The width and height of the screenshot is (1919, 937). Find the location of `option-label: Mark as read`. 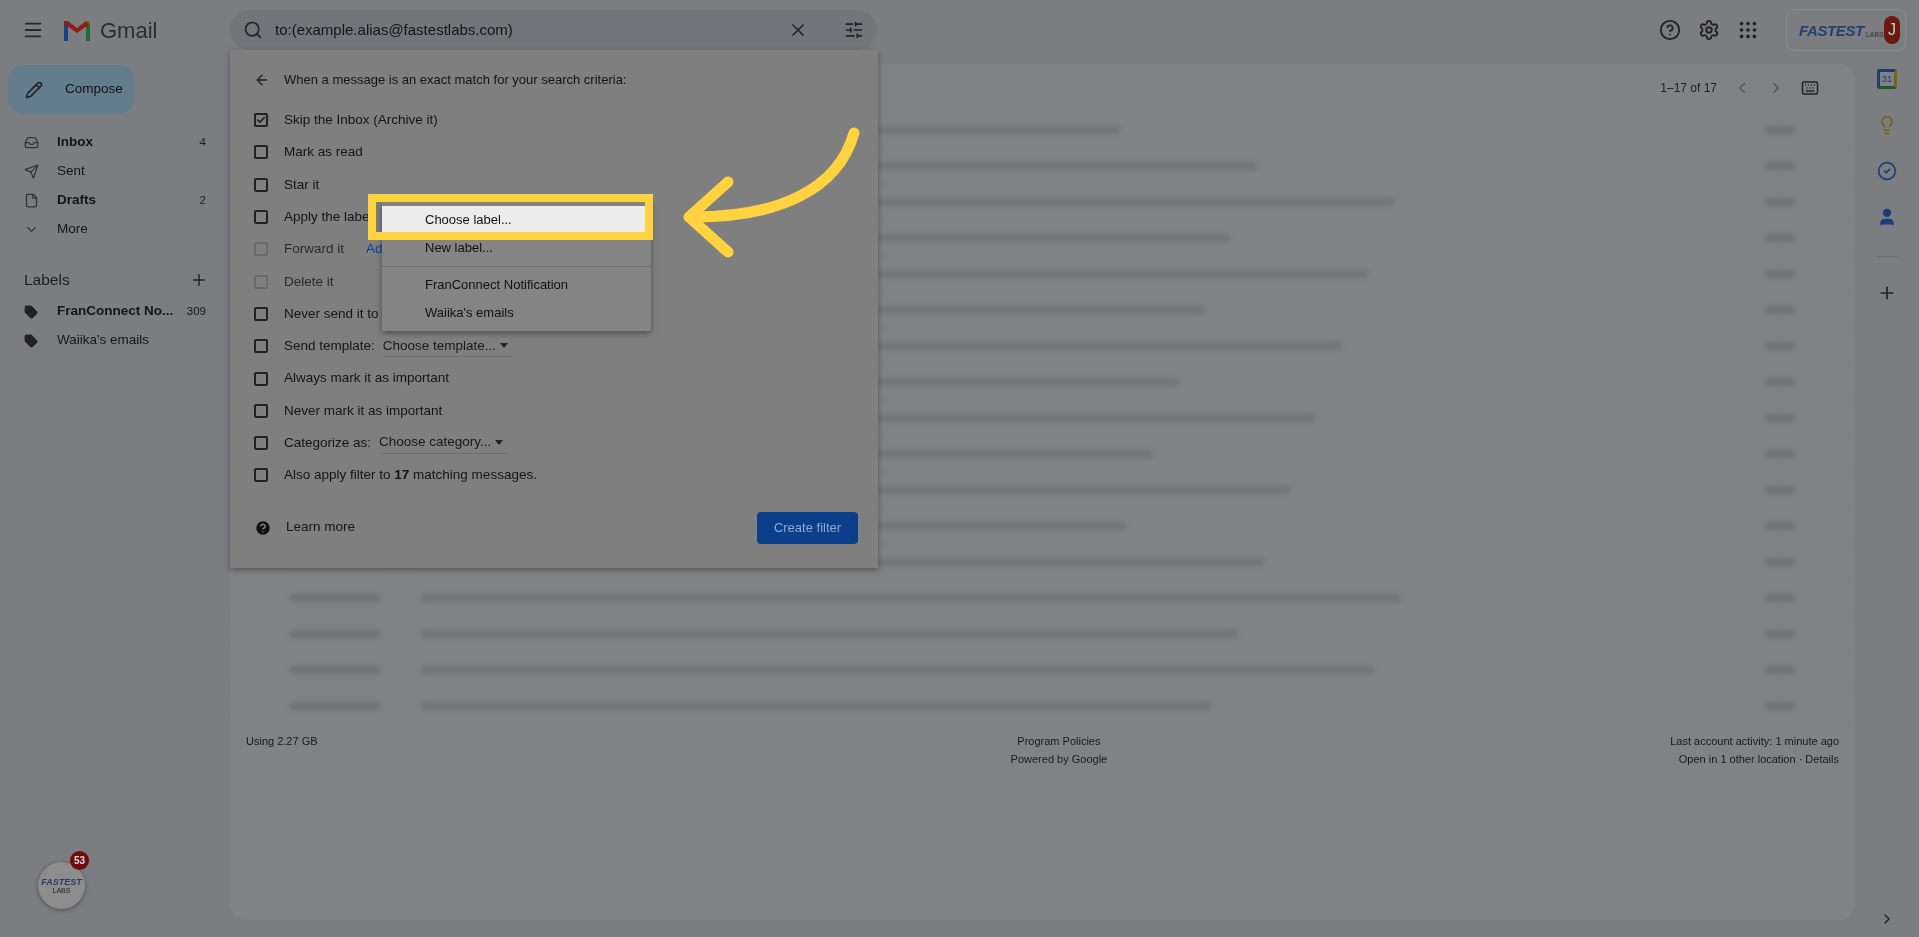

option-label: Mark as read is located at coordinates (323, 152).